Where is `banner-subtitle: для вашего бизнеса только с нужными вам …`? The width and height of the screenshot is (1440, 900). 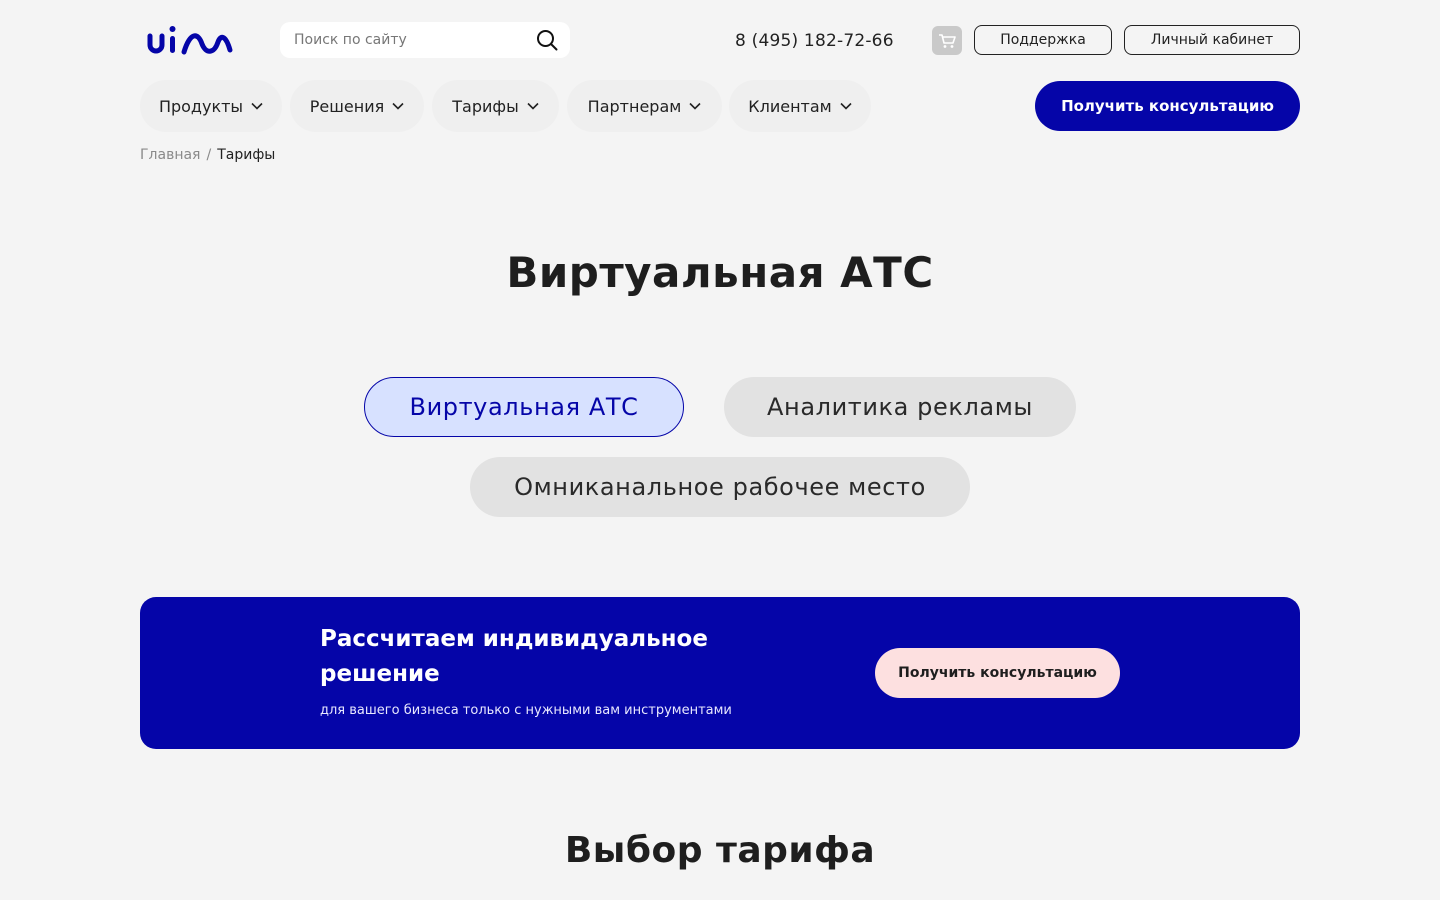 banner-subtitle: для вашего бизнеса только с нужными вам … is located at coordinates (526, 710).